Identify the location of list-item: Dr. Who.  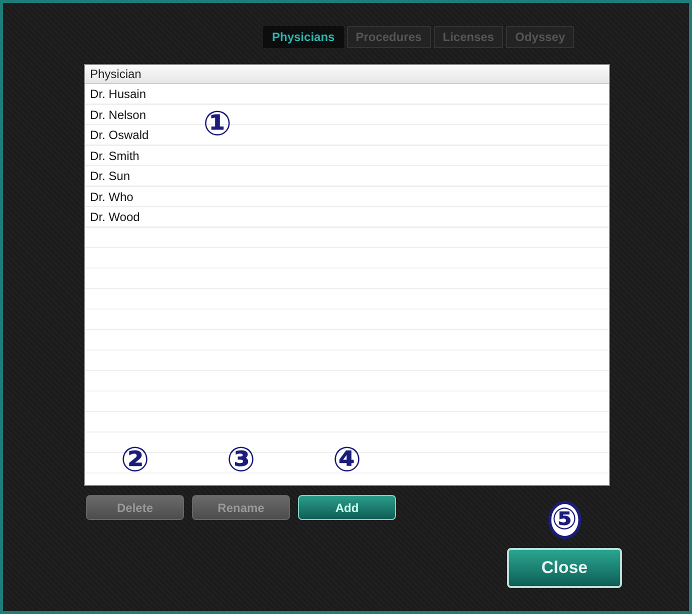
(347, 196).